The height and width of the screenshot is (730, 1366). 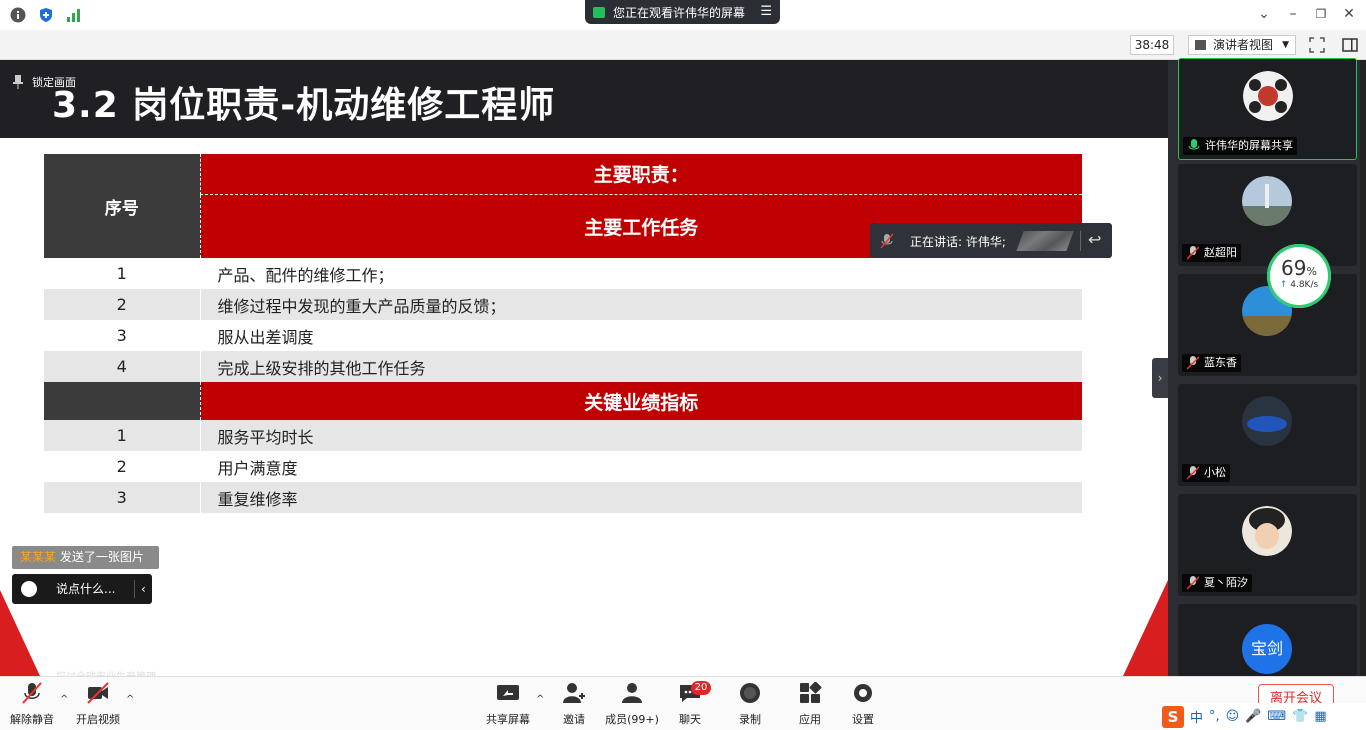 I want to click on monitor-icon, so click(x=599, y=12).